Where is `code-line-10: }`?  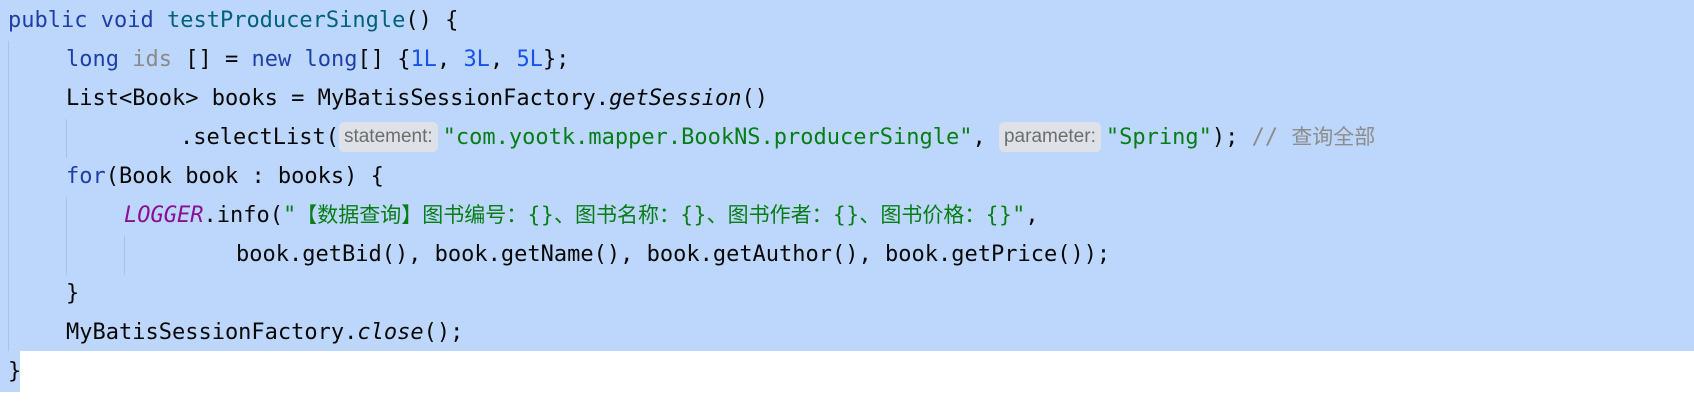 code-line-10: } is located at coordinates (14, 371).